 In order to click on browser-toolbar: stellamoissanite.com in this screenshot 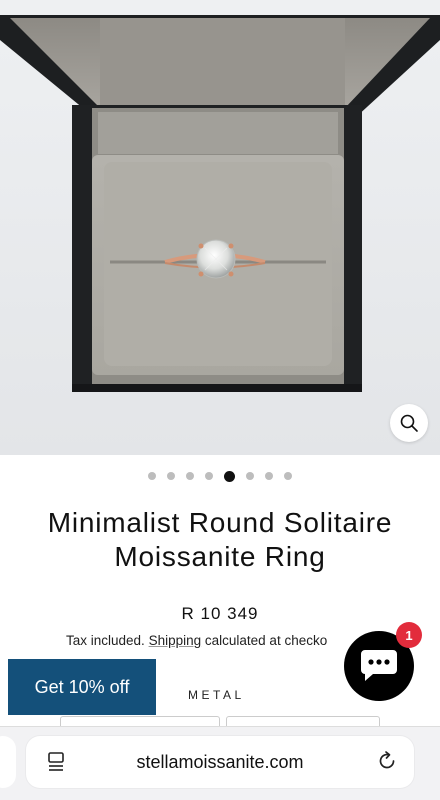, I will do `click(220, 763)`.